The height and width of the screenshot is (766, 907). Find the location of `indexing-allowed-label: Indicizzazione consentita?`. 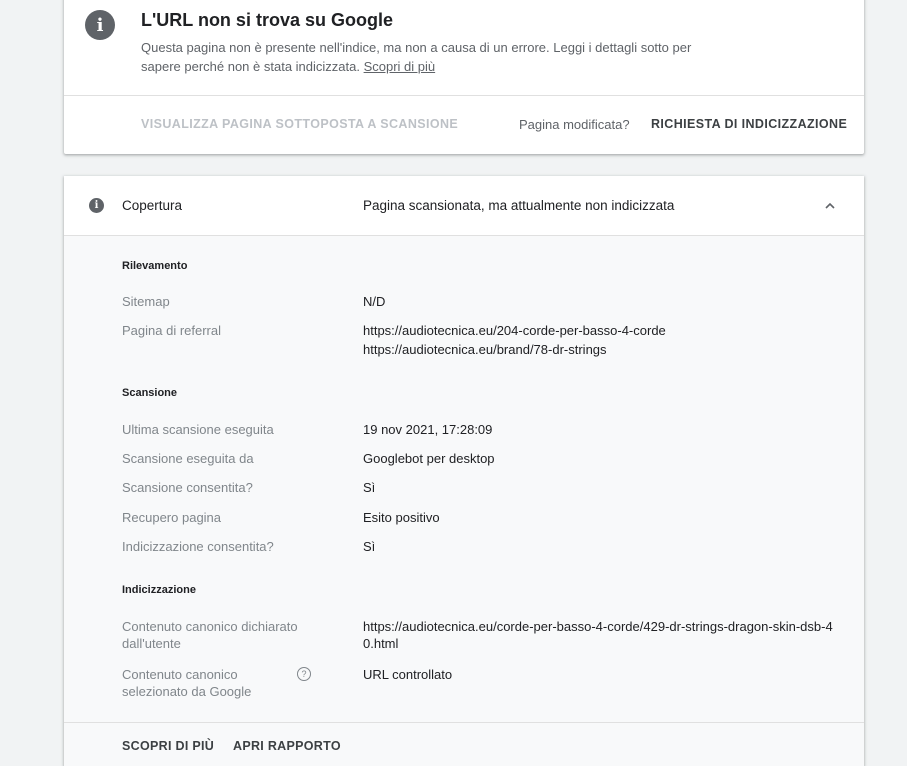

indexing-allowed-label: Indicizzazione consentita? is located at coordinates (198, 546).